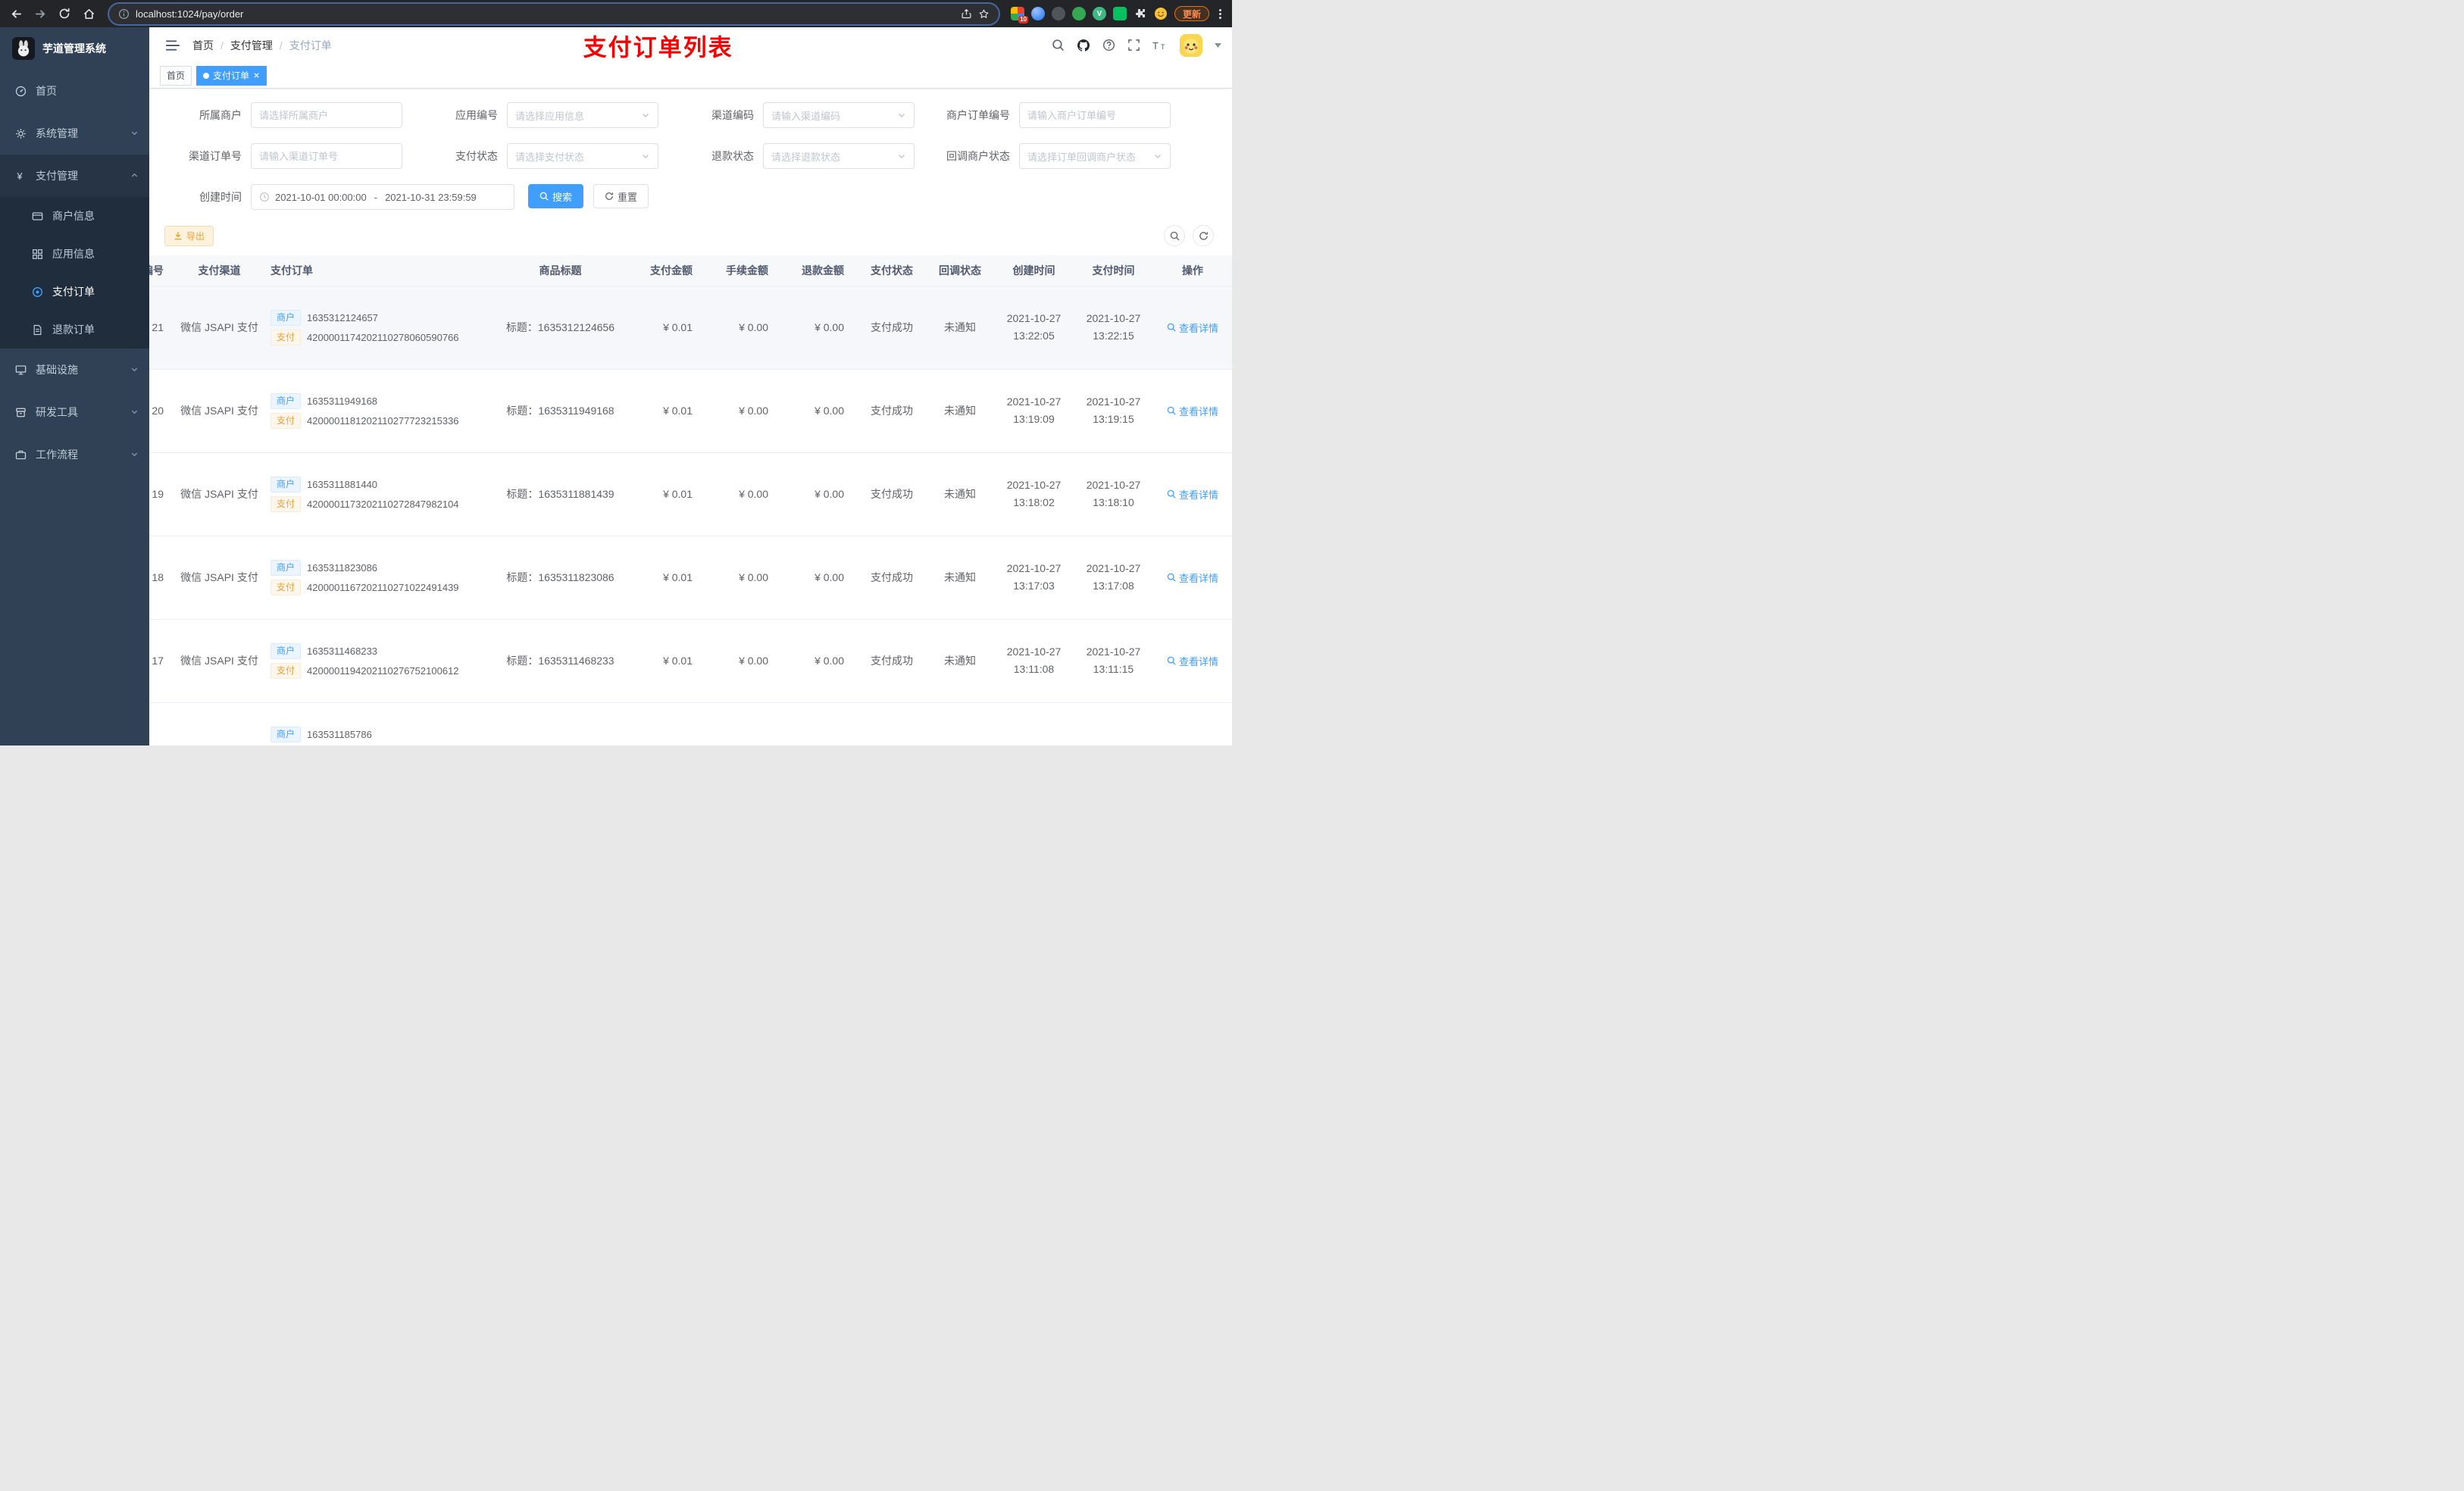  Describe the element at coordinates (21, 454) in the screenshot. I see `briefcase-icon` at that location.